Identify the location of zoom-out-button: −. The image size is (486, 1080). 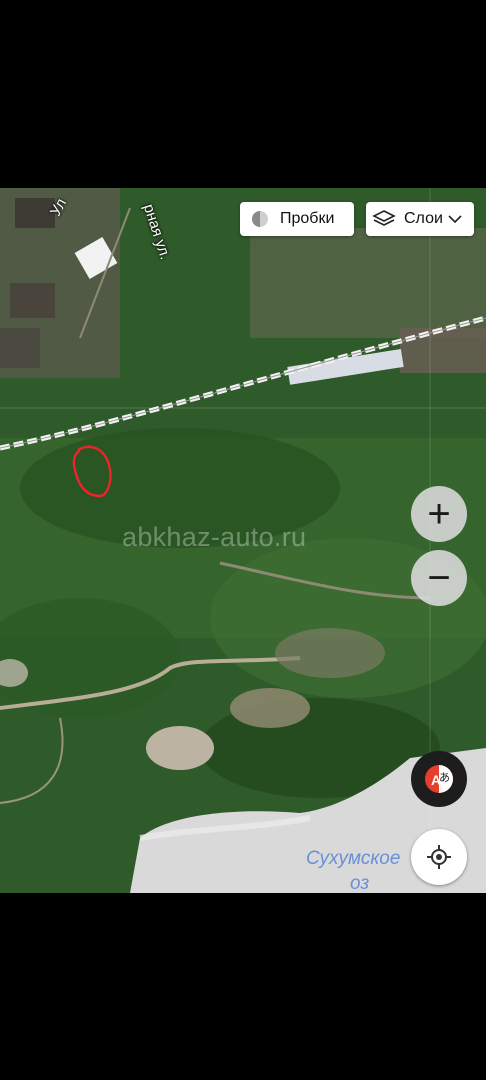
(439, 578).